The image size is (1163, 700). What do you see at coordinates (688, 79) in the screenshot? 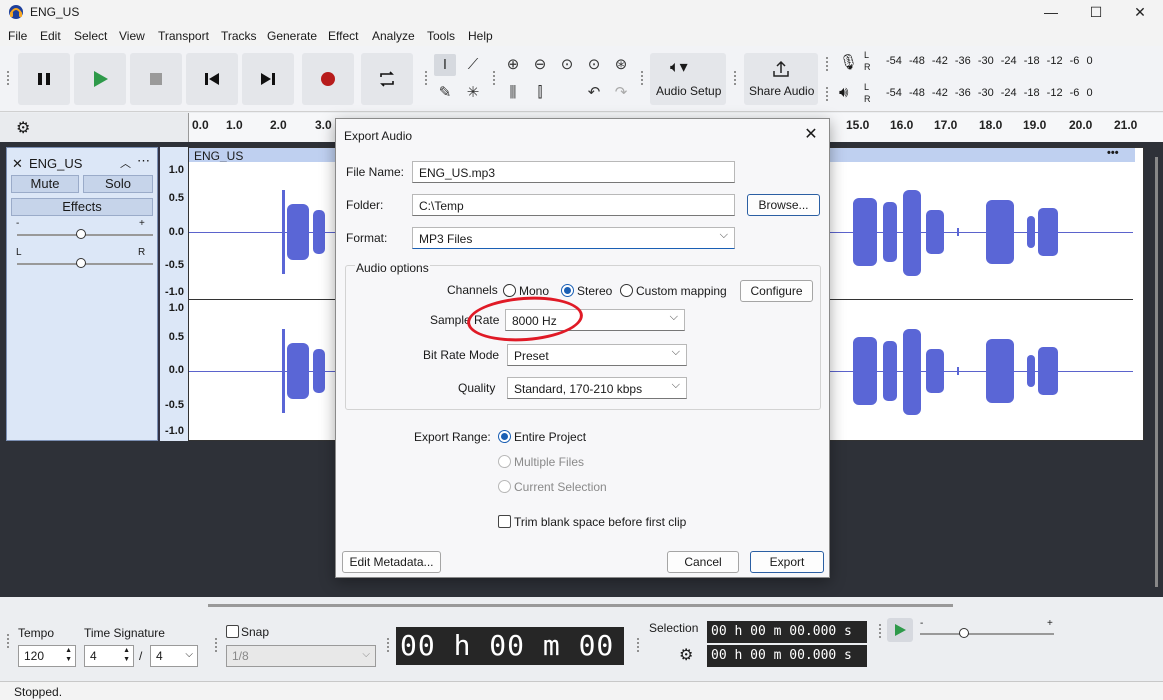
I see `audio-setup-button: 🔈︎▾ Audio Setup` at bounding box center [688, 79].